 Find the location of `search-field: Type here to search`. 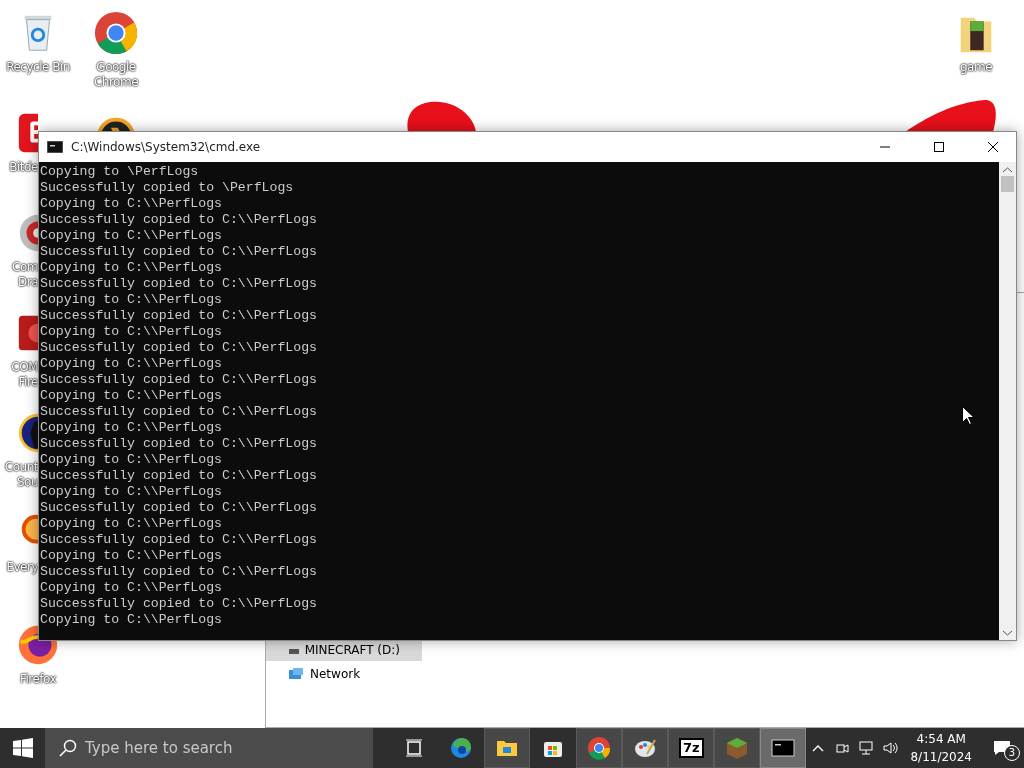

search-field: Type here to search is located at coordinates (209, 748).